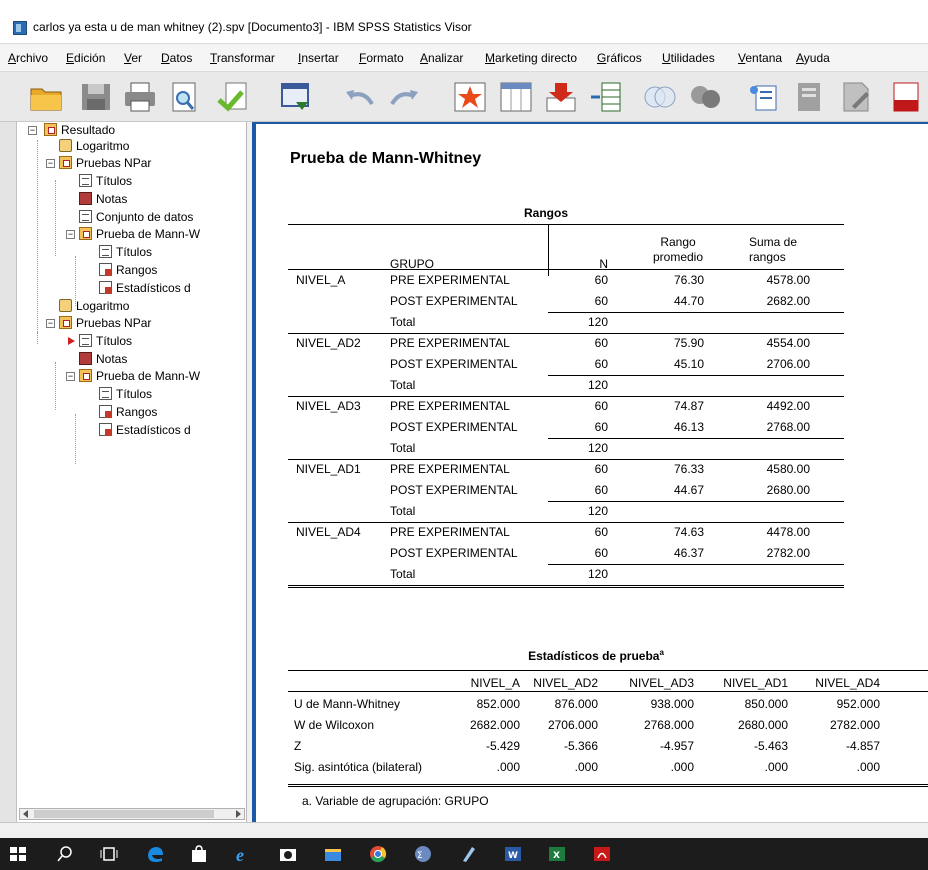  What do you see at coordinates (79, 130) in the screenshot?
I see `outline-root: Resultado` at bounding box center [79, 130].